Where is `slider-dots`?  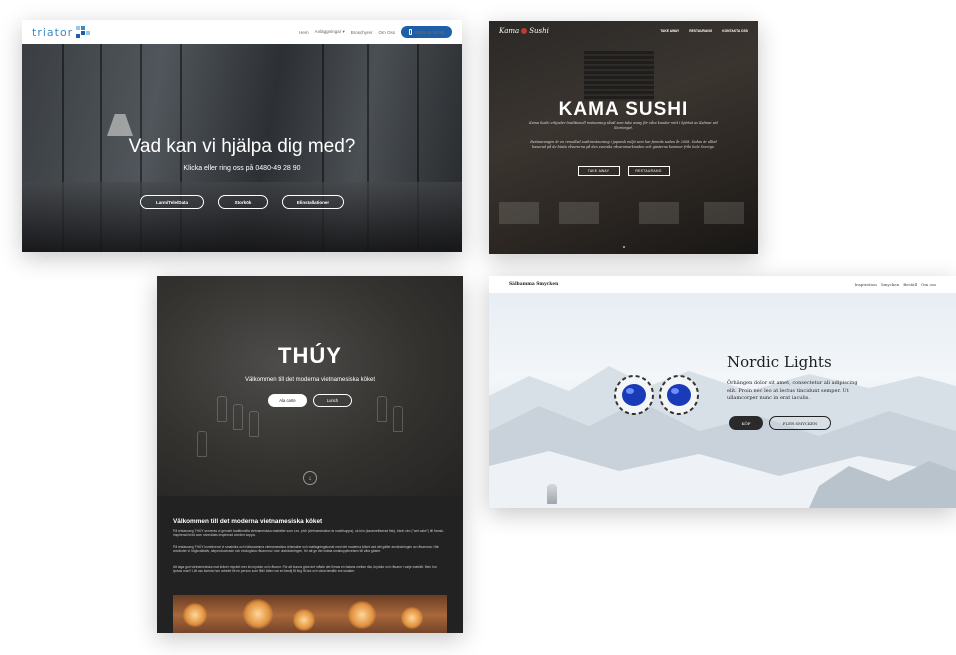
slider-dots is located at coordinates (623, 247).